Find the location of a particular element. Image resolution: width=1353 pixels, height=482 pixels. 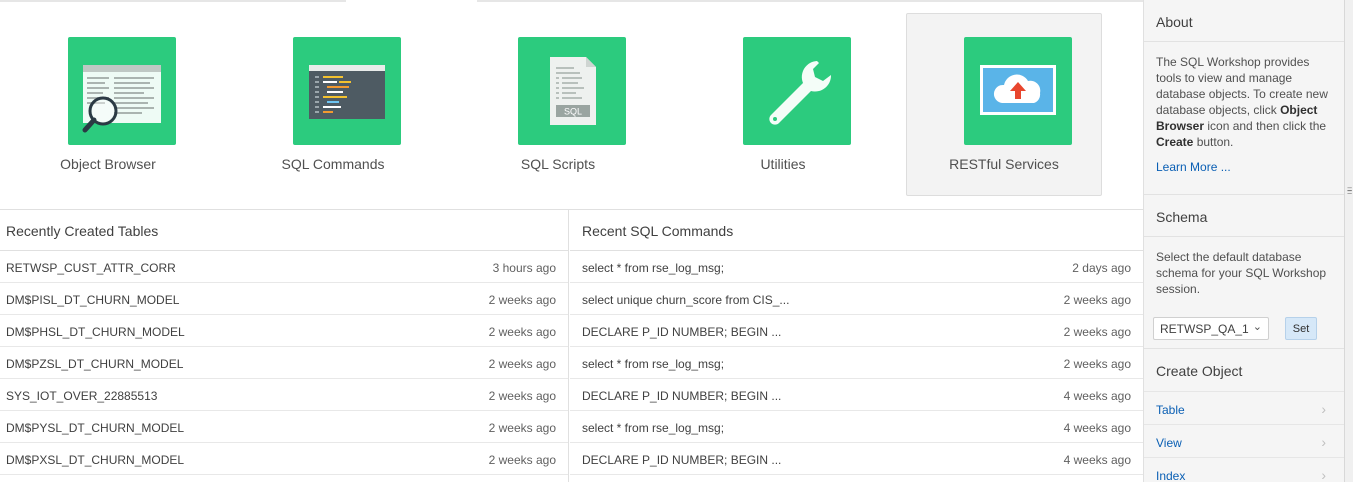

create-object-title: Create Object is located at coordinates (1199, 371).